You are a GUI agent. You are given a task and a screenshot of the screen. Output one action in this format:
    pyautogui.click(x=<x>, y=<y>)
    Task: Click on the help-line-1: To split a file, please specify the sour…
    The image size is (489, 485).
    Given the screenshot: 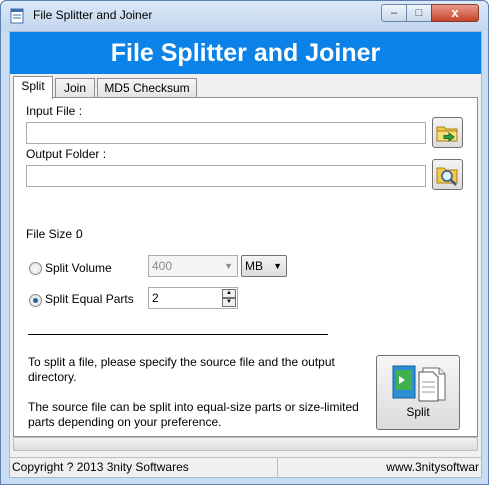 What is the action you would take?
    pyautogui.click(x=181, y=362)
    